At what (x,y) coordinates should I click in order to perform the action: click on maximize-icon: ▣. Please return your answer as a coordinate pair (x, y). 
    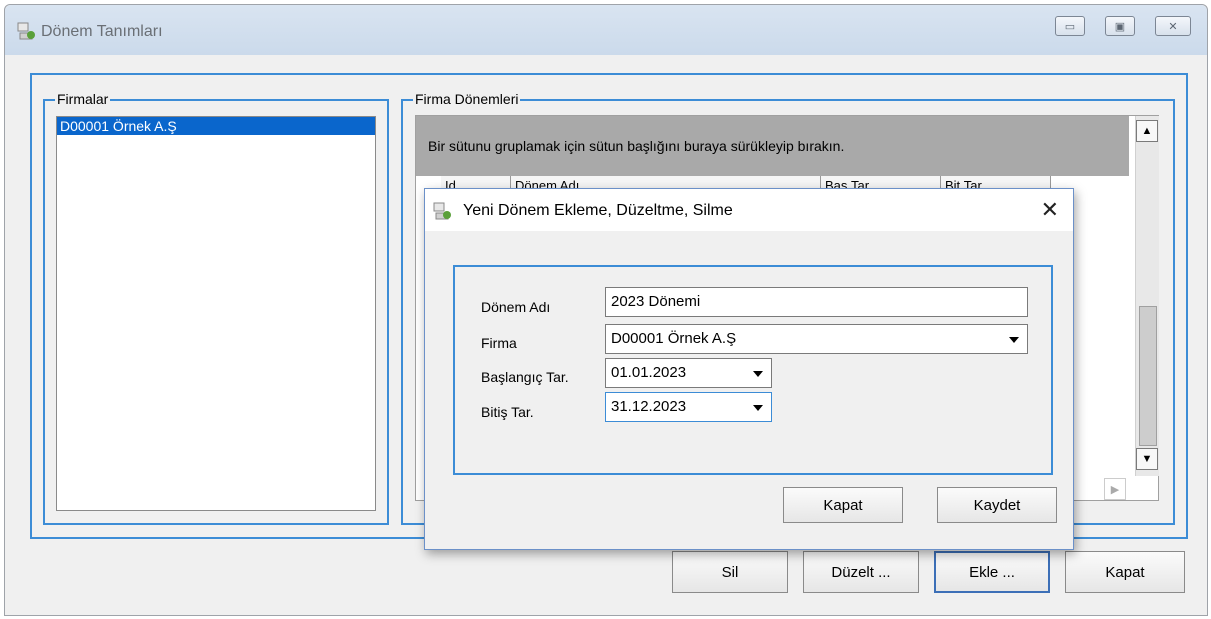
    Looking at the image, I should click on (1120, 26).